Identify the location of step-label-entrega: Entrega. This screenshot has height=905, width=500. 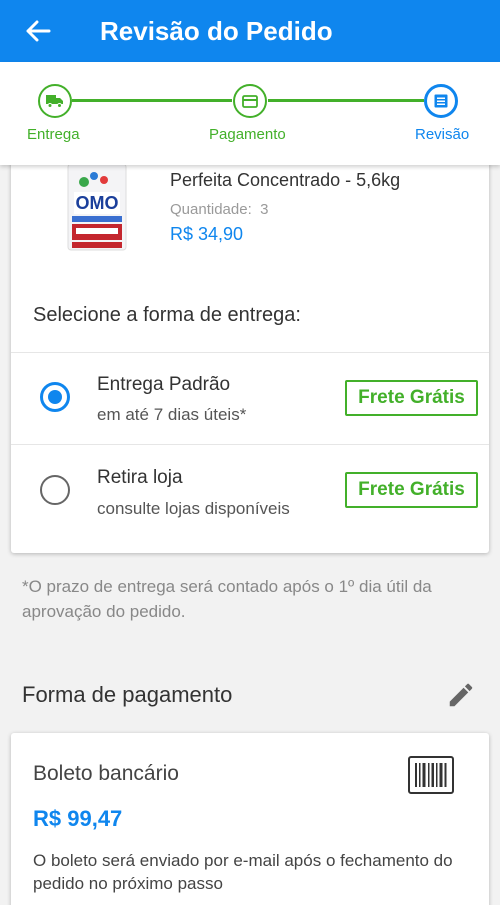
(53, 134).